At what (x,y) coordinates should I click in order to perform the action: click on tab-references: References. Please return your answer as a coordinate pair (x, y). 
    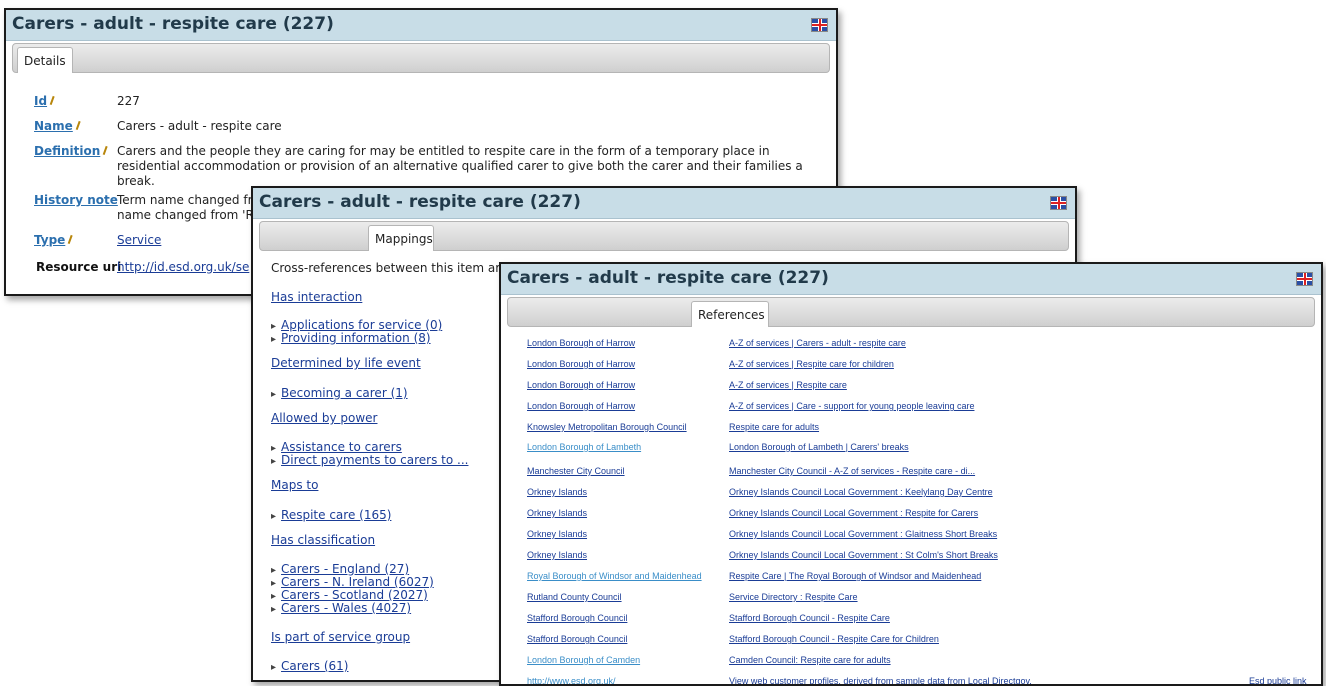
    Looking at the image, I should click on (730, 314).